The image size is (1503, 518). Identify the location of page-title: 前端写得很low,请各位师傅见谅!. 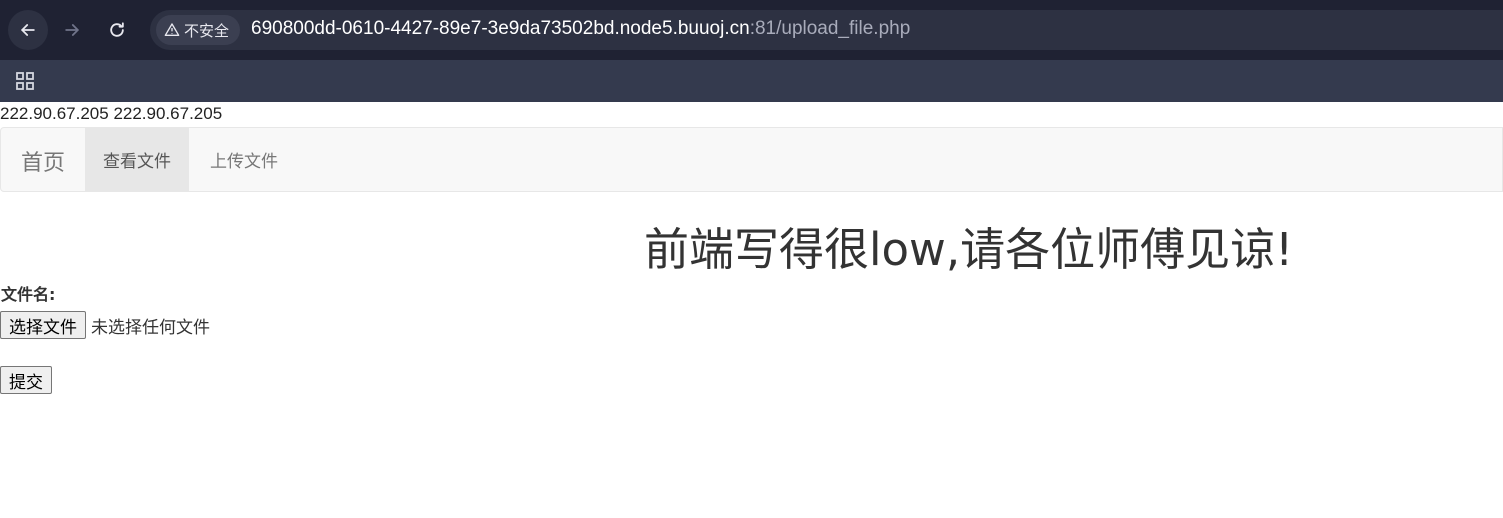
(969, 249).